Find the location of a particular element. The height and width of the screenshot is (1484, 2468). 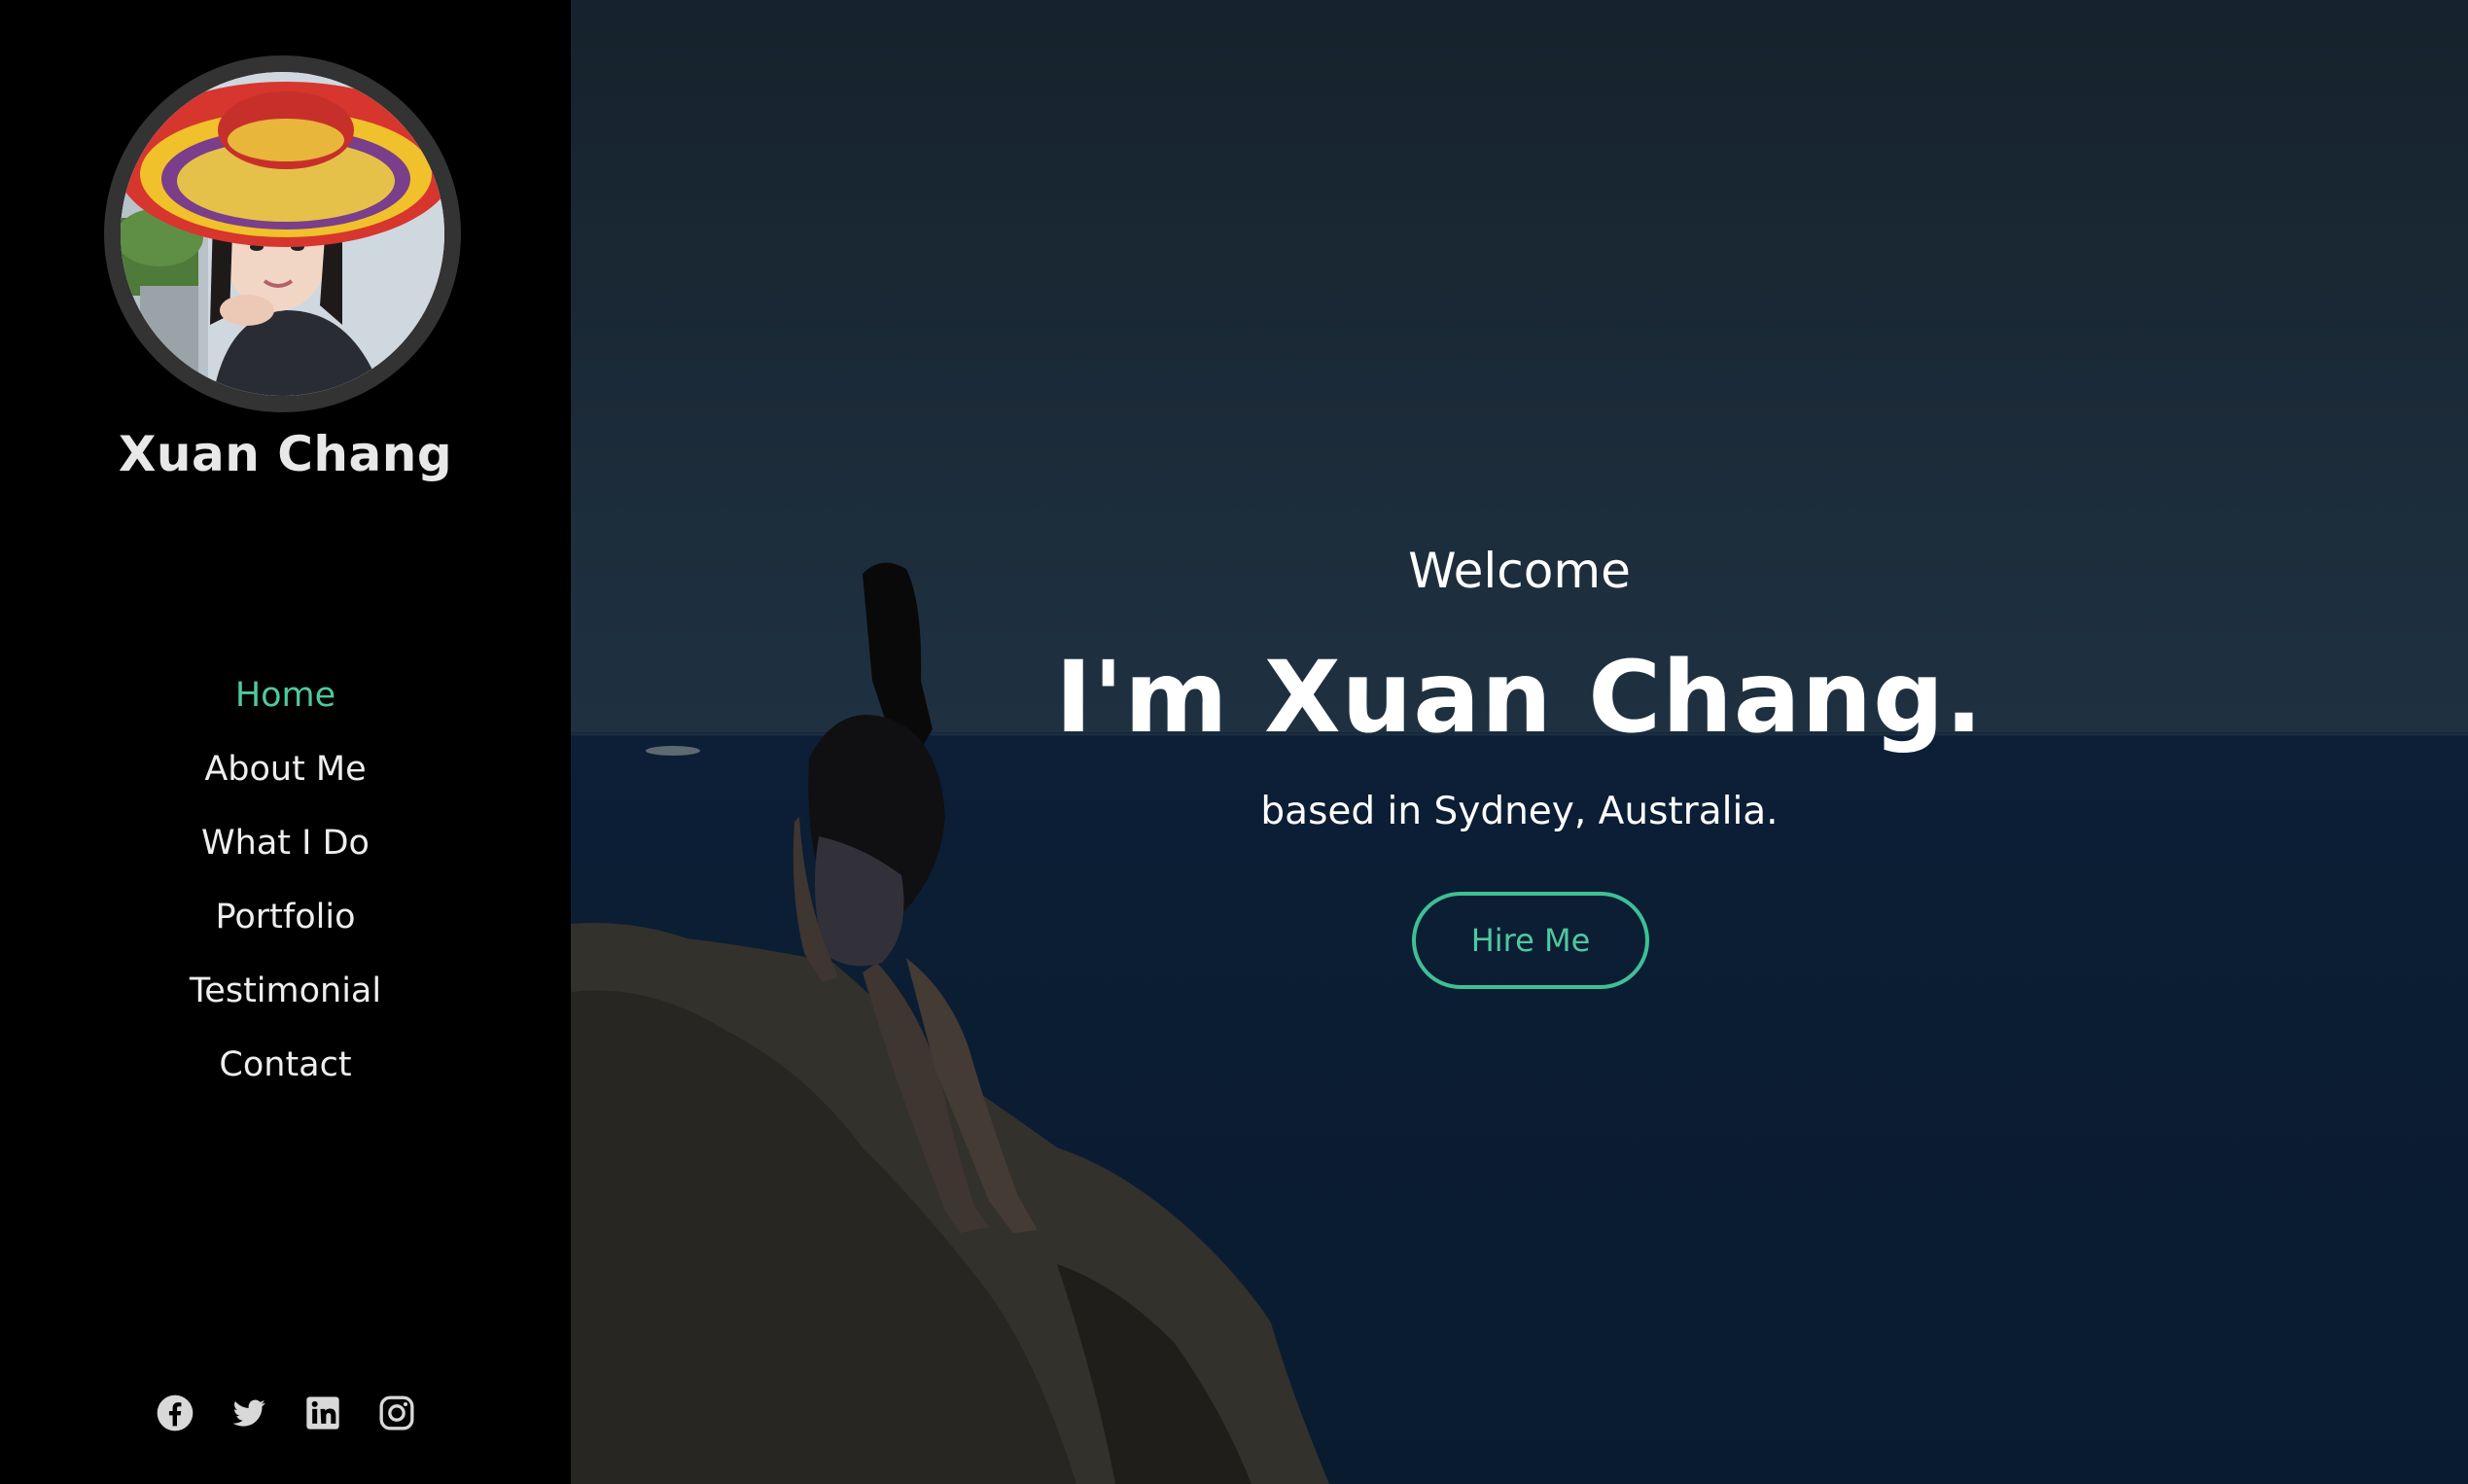

hero-subline: based in Sydney, Australia. is located at coordinates (1519, 812).